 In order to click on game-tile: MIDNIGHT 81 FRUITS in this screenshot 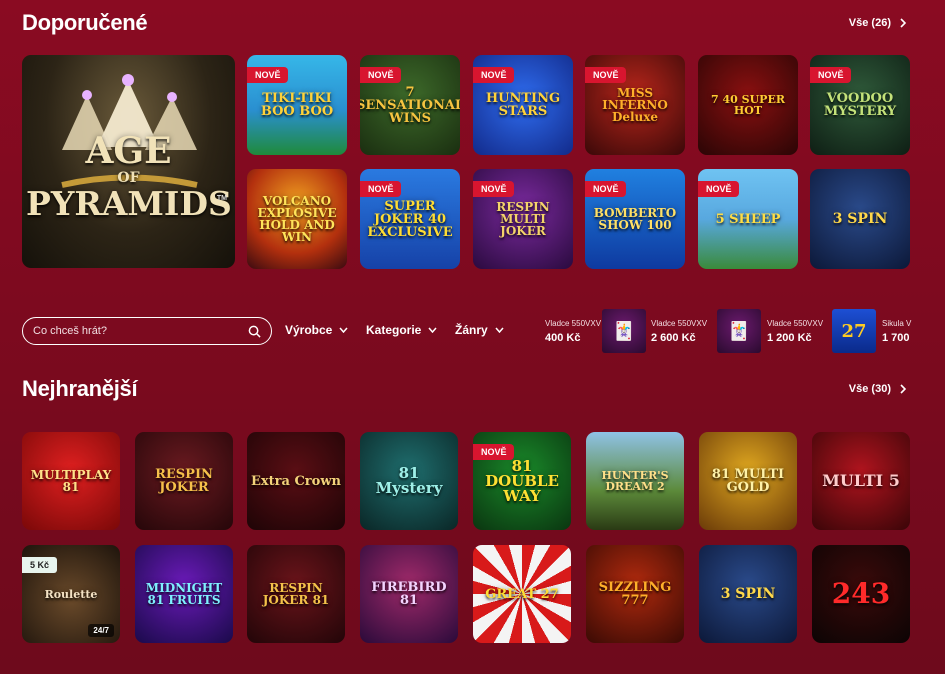, I will do `click(184, 594)`.